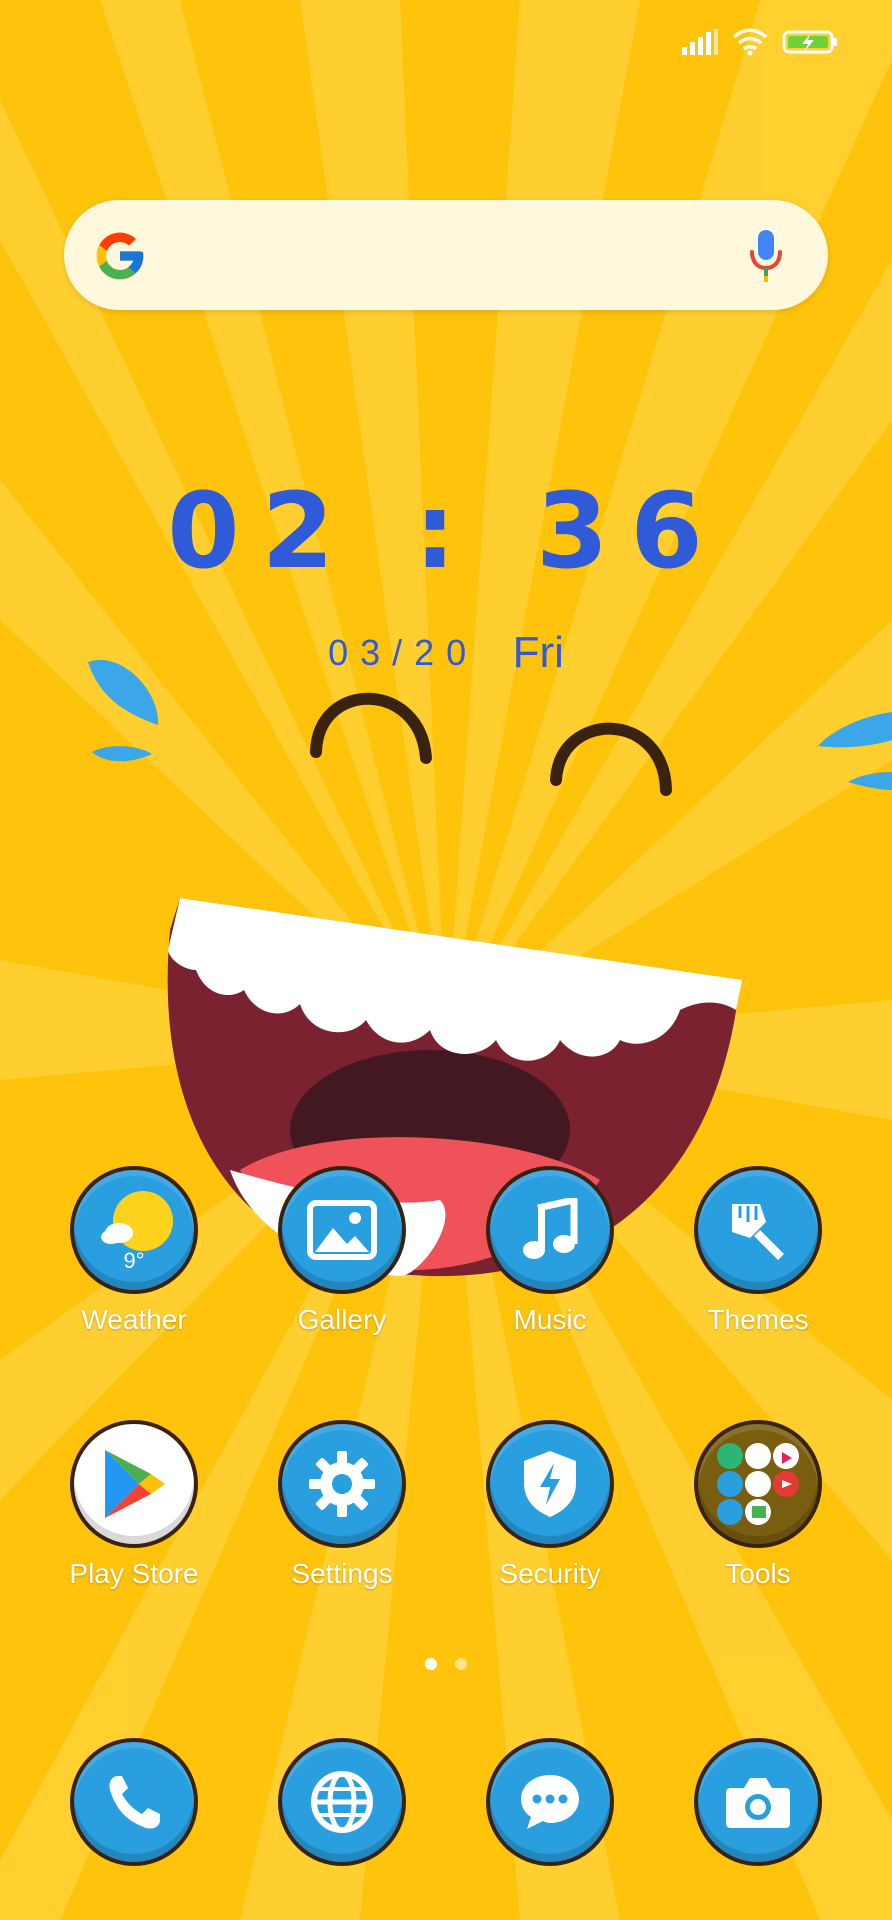 The image size is (892, 1920). What do you see at coordinates (446, 1664) in the screenshot?
I see `page-indicator` at bounding box center [446, 1664].